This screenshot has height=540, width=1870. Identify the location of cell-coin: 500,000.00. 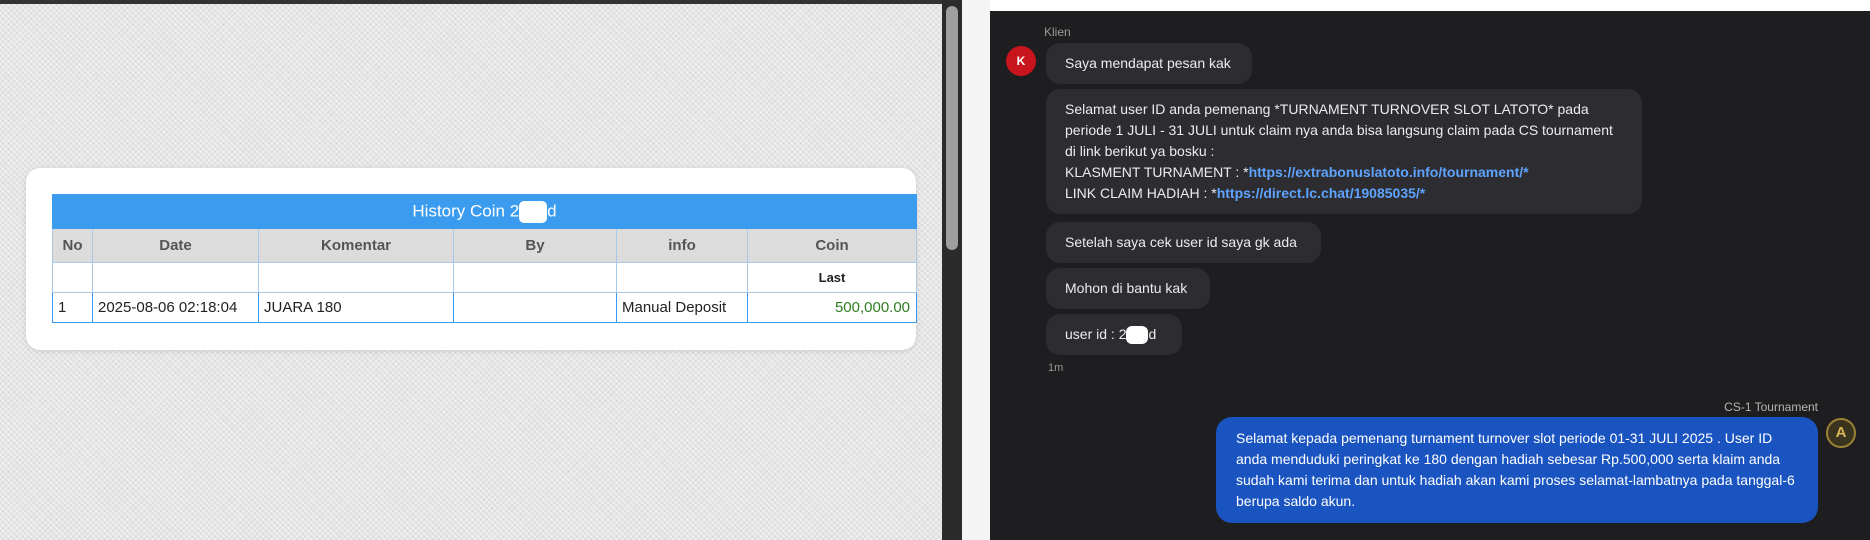
(832, 307).